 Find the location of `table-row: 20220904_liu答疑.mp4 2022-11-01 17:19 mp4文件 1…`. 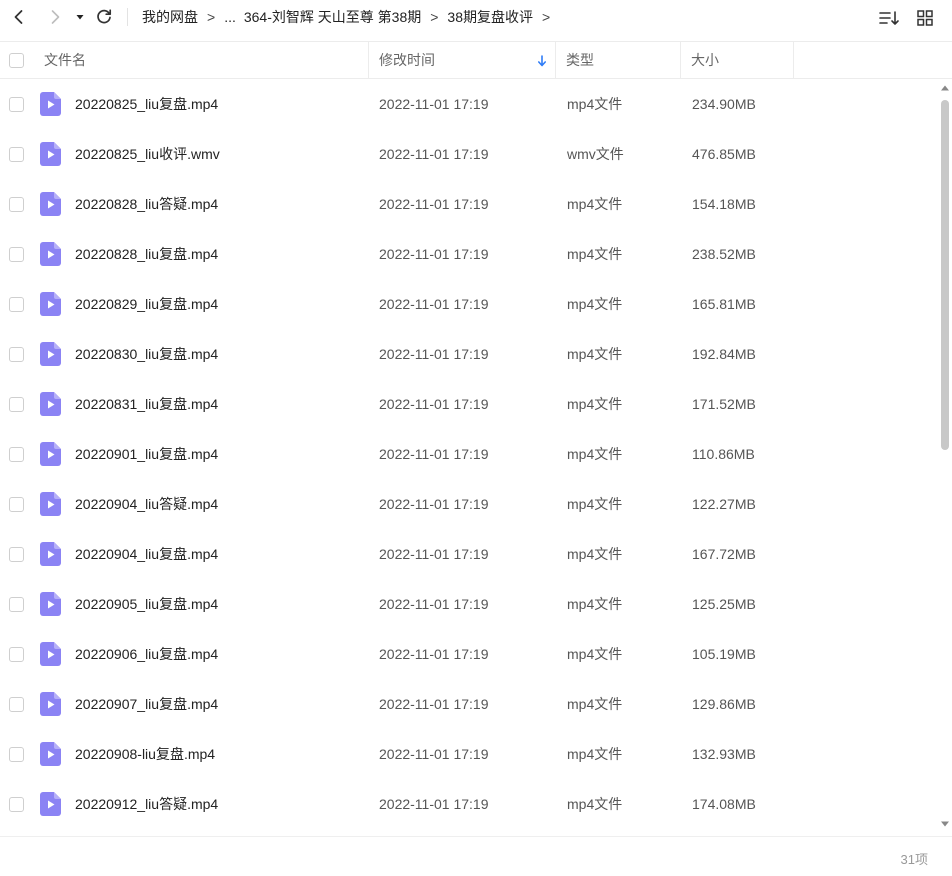

table-row: 20220904_liu答疑.mp4 2022-11-01 17:19 mp4文件 1… is located at coordinates (468, 504).